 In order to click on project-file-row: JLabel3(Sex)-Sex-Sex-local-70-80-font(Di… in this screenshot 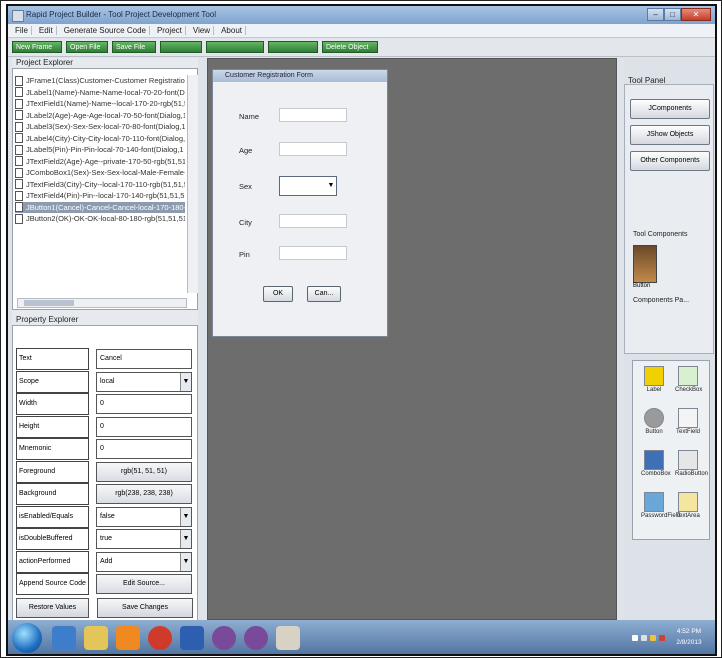, I will do `click(100, 127)`.